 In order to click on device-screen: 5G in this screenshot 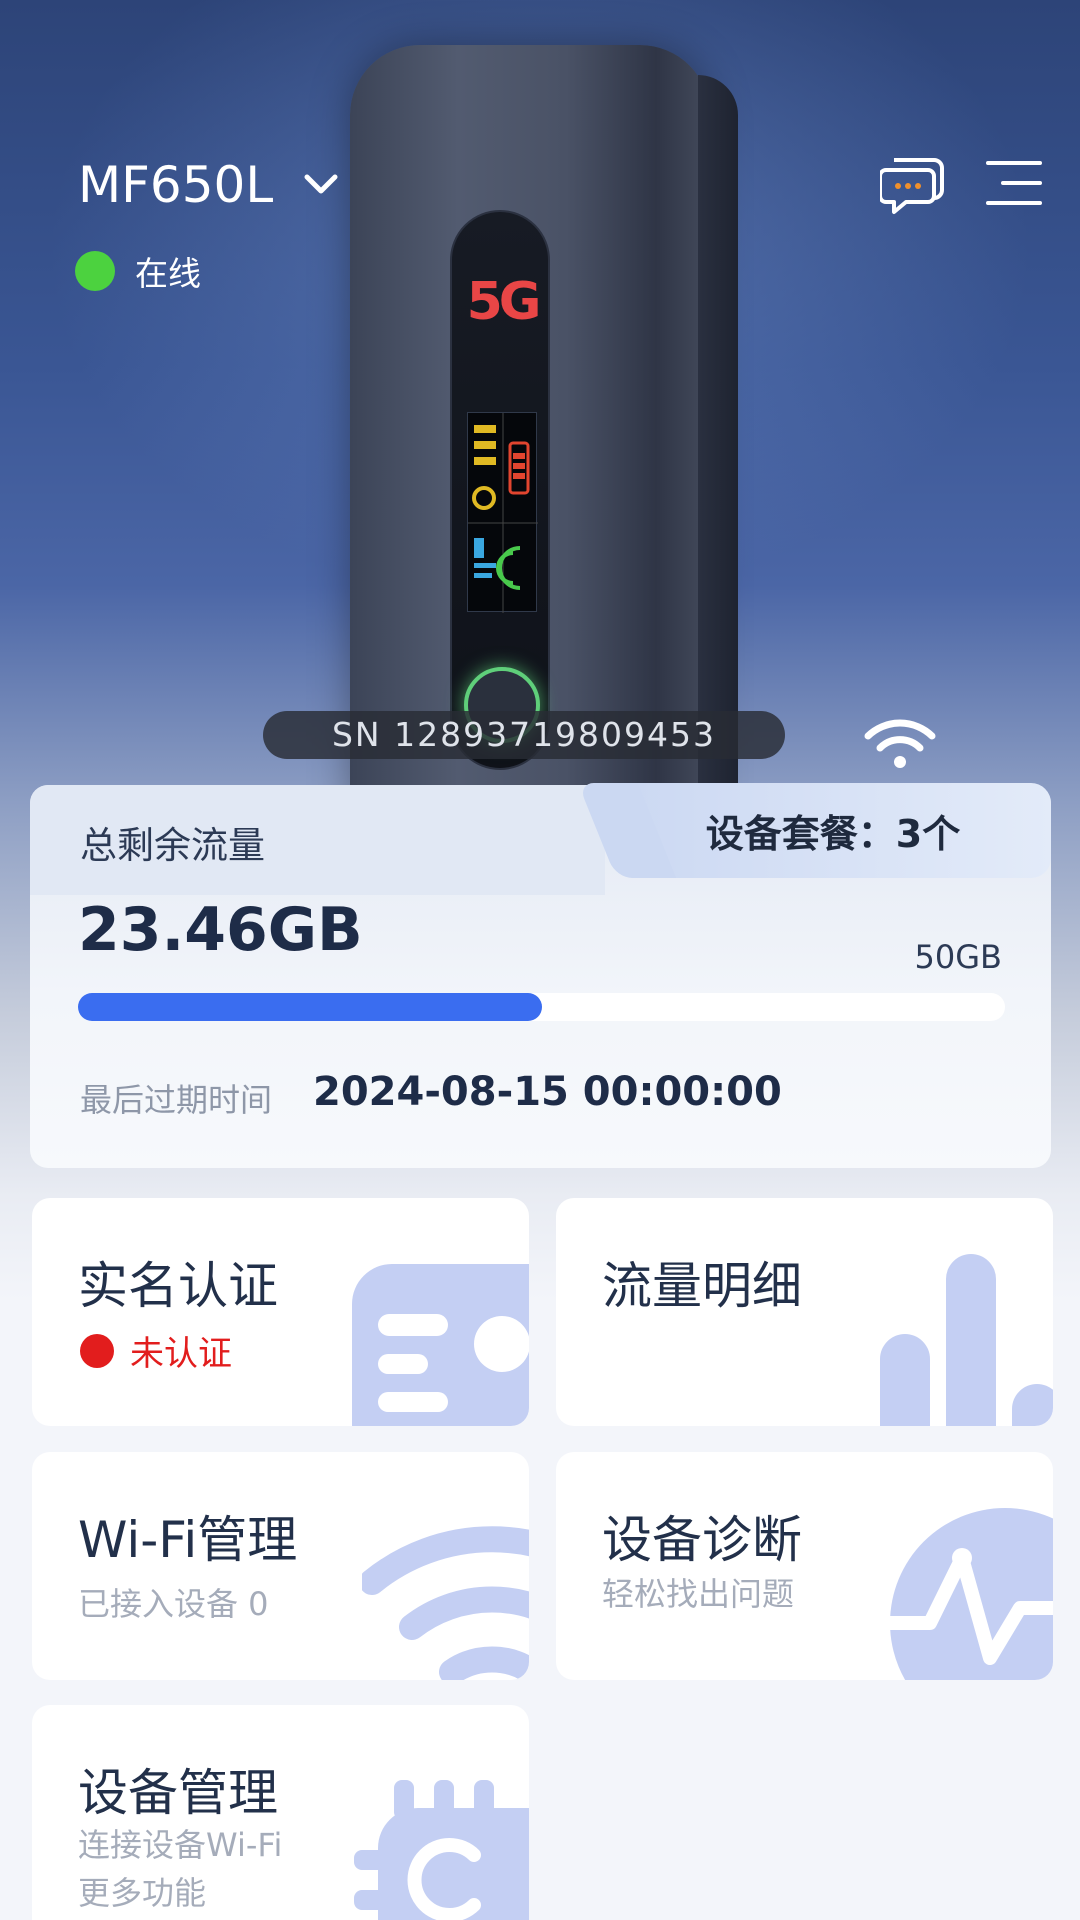, I will do `click(500, 490)`.